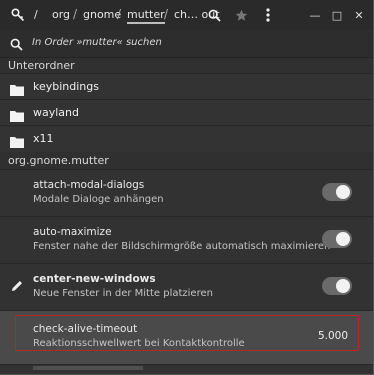  I want to click on star-icon, so click(241, 15).